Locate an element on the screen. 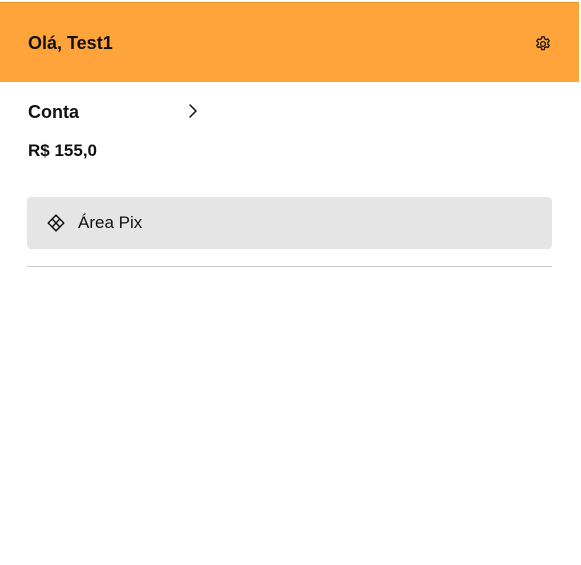 This screenshot has width=581, height=565. account-link: Conta is located at coordinates (114, 112).